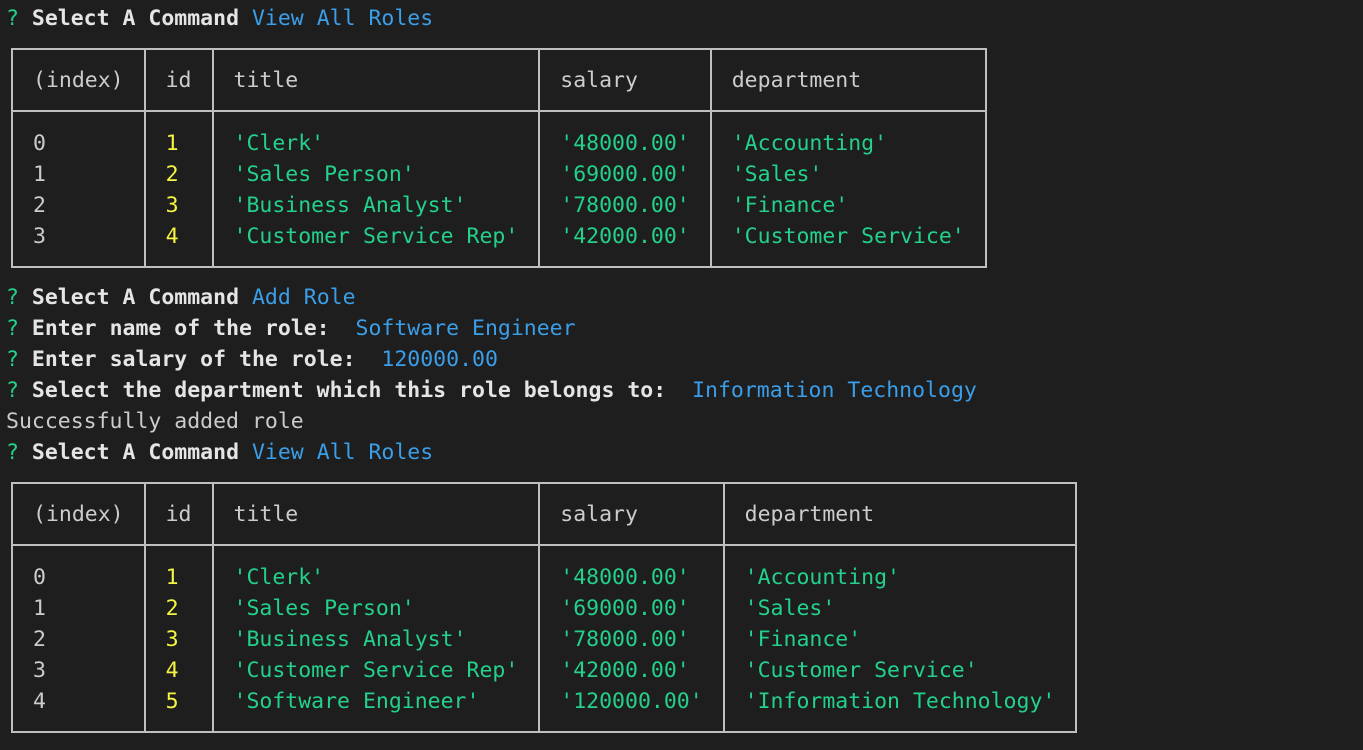 Image resolution: width=1363 pixels, height=750 pixels. Describe the element at coordinates (180, 328) in the screenshot. I see `prompt-label: Enter name of the role:` at that location.